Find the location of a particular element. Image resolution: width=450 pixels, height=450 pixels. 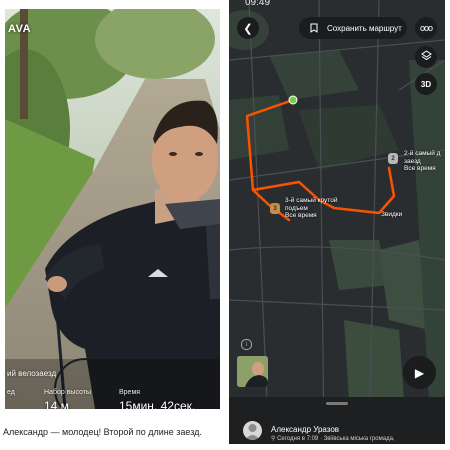

avatar is located at coordinates (252, 430).